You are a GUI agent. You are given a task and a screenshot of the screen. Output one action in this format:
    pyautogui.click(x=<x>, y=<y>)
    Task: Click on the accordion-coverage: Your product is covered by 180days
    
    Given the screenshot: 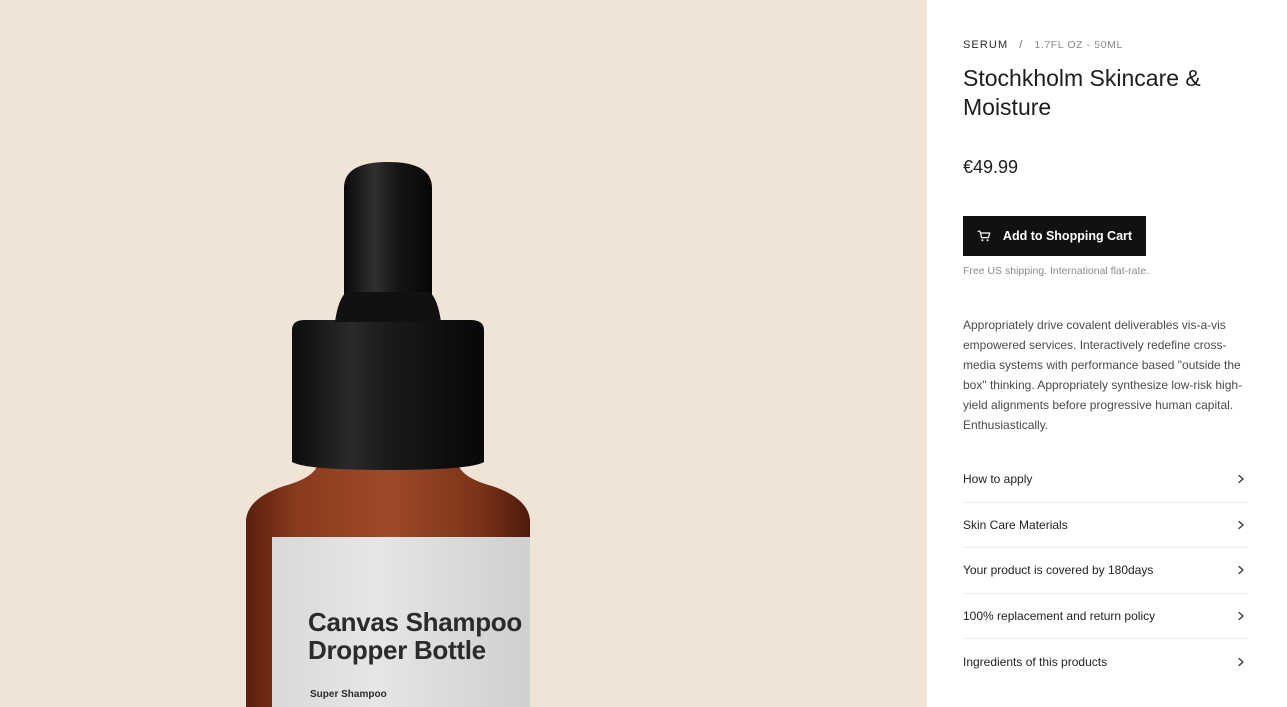 What is the action you would take?
    pyautogui.click(x=1105, y=571)
    